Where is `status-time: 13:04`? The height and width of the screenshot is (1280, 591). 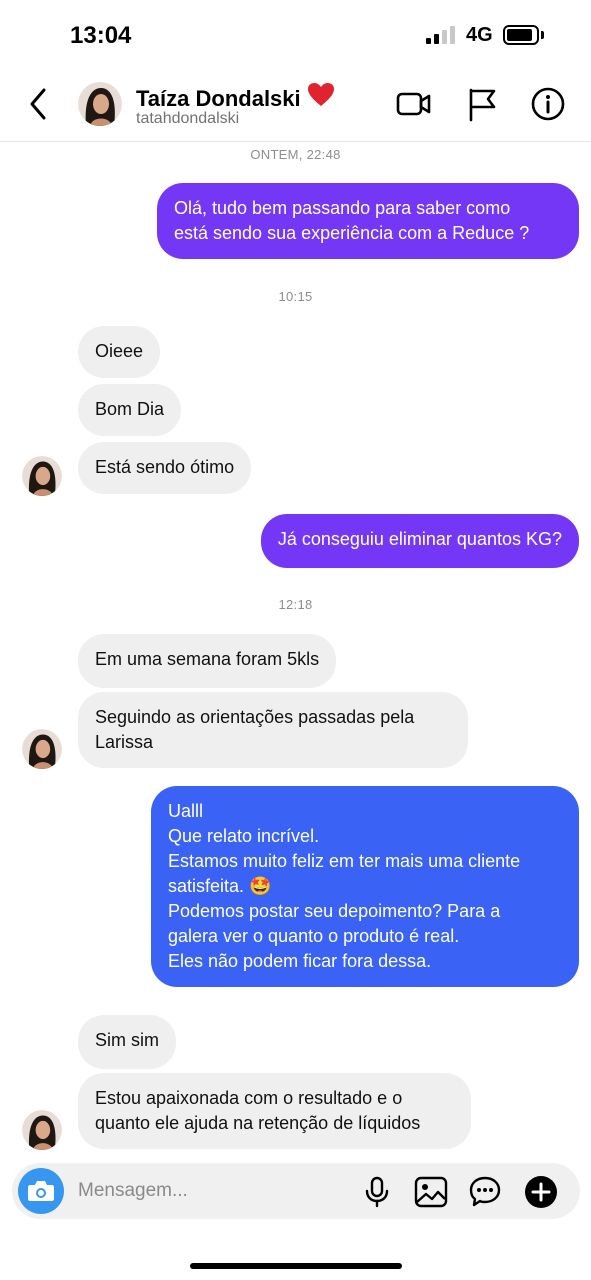 status-time: 13:04 is located at coordinates (101, 35).